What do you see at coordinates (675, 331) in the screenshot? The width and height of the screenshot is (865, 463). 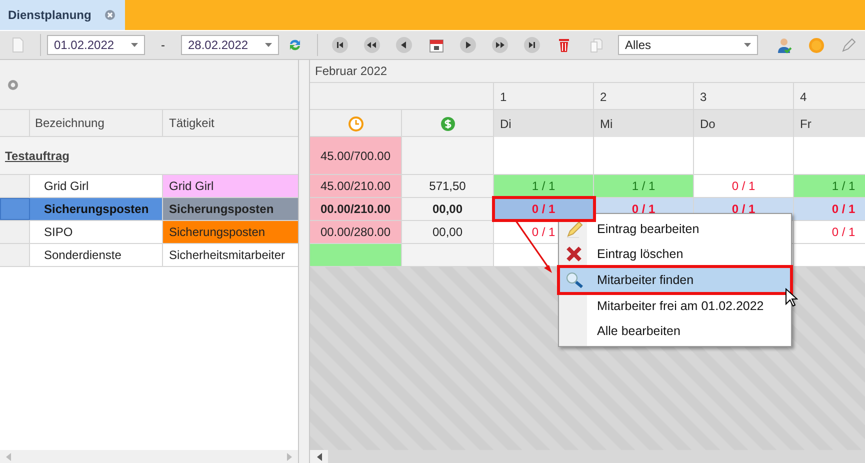 I see `menu-item: Alle bearbeiten` at bounding box center [675, 331].